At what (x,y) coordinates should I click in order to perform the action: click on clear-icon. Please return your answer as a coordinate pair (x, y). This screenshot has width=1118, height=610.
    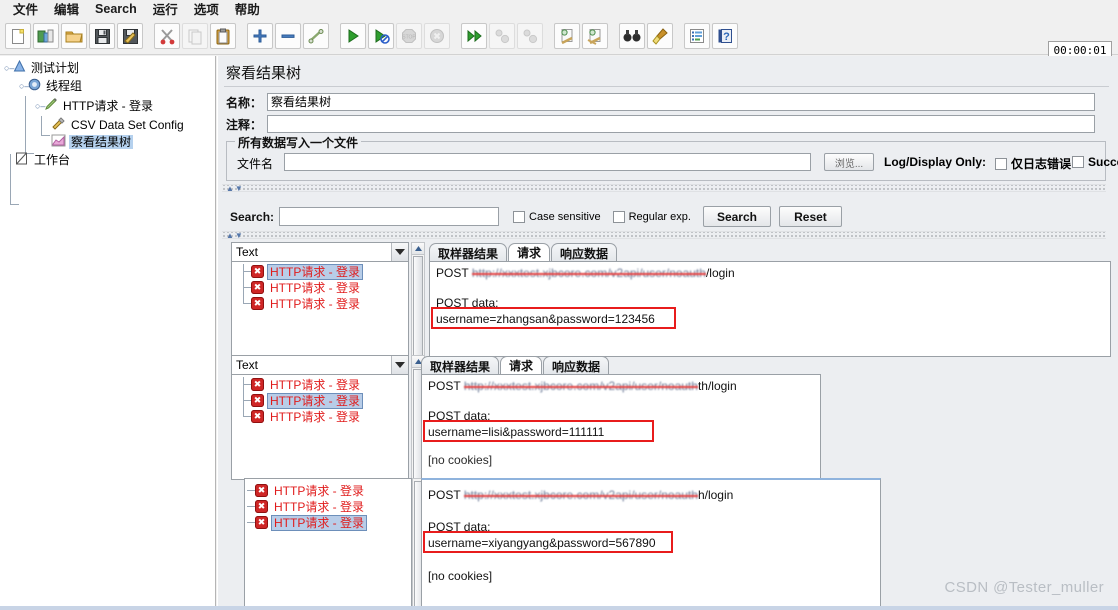
    Looking at the image, I should click on (567, 36).